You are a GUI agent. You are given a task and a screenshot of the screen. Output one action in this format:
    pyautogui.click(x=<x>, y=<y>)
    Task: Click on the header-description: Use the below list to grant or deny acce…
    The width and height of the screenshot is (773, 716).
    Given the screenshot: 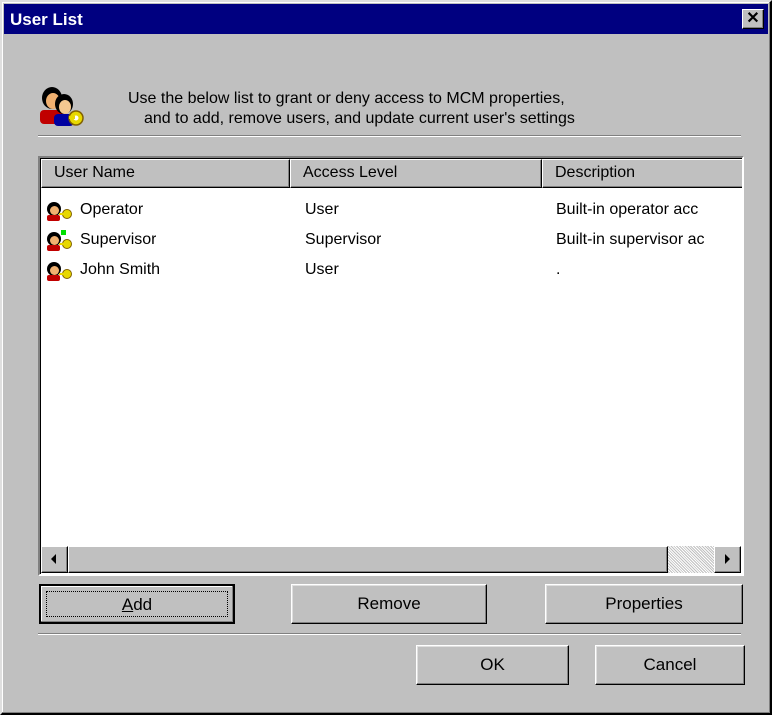 What is the action you would take?
    pyautogui.click(x=433, y=109)
    